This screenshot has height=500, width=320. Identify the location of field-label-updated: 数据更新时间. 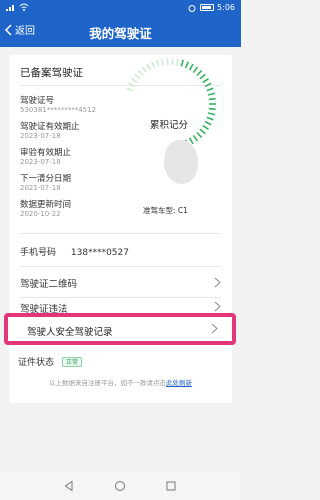
(46, 205).